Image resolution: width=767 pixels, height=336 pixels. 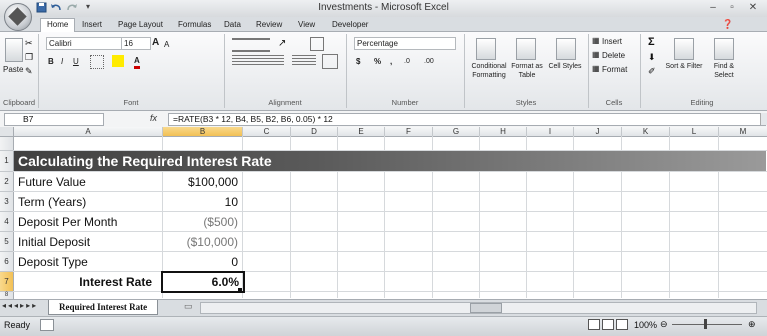 I want to click on zoom-slider, so click(x=707, y=324).